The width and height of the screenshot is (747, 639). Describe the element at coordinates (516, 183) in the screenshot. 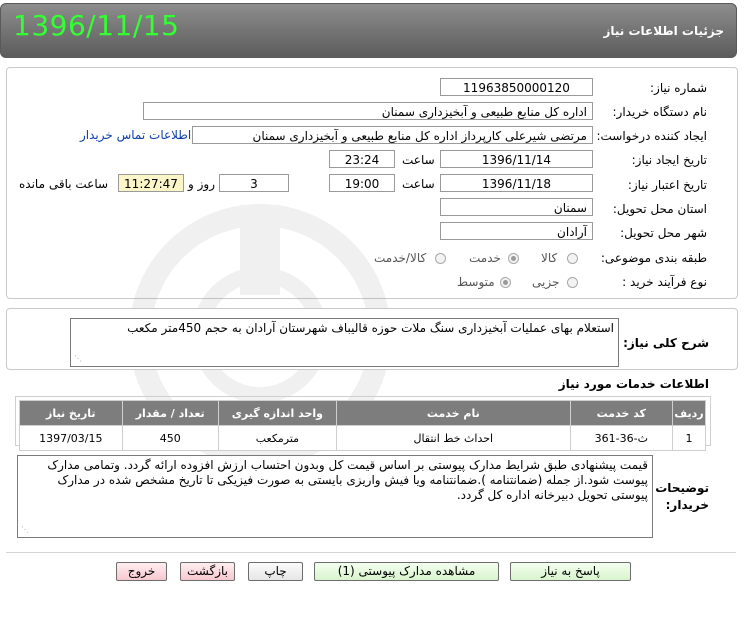

I see `validity-date-field: 1396/11/18` at that location.